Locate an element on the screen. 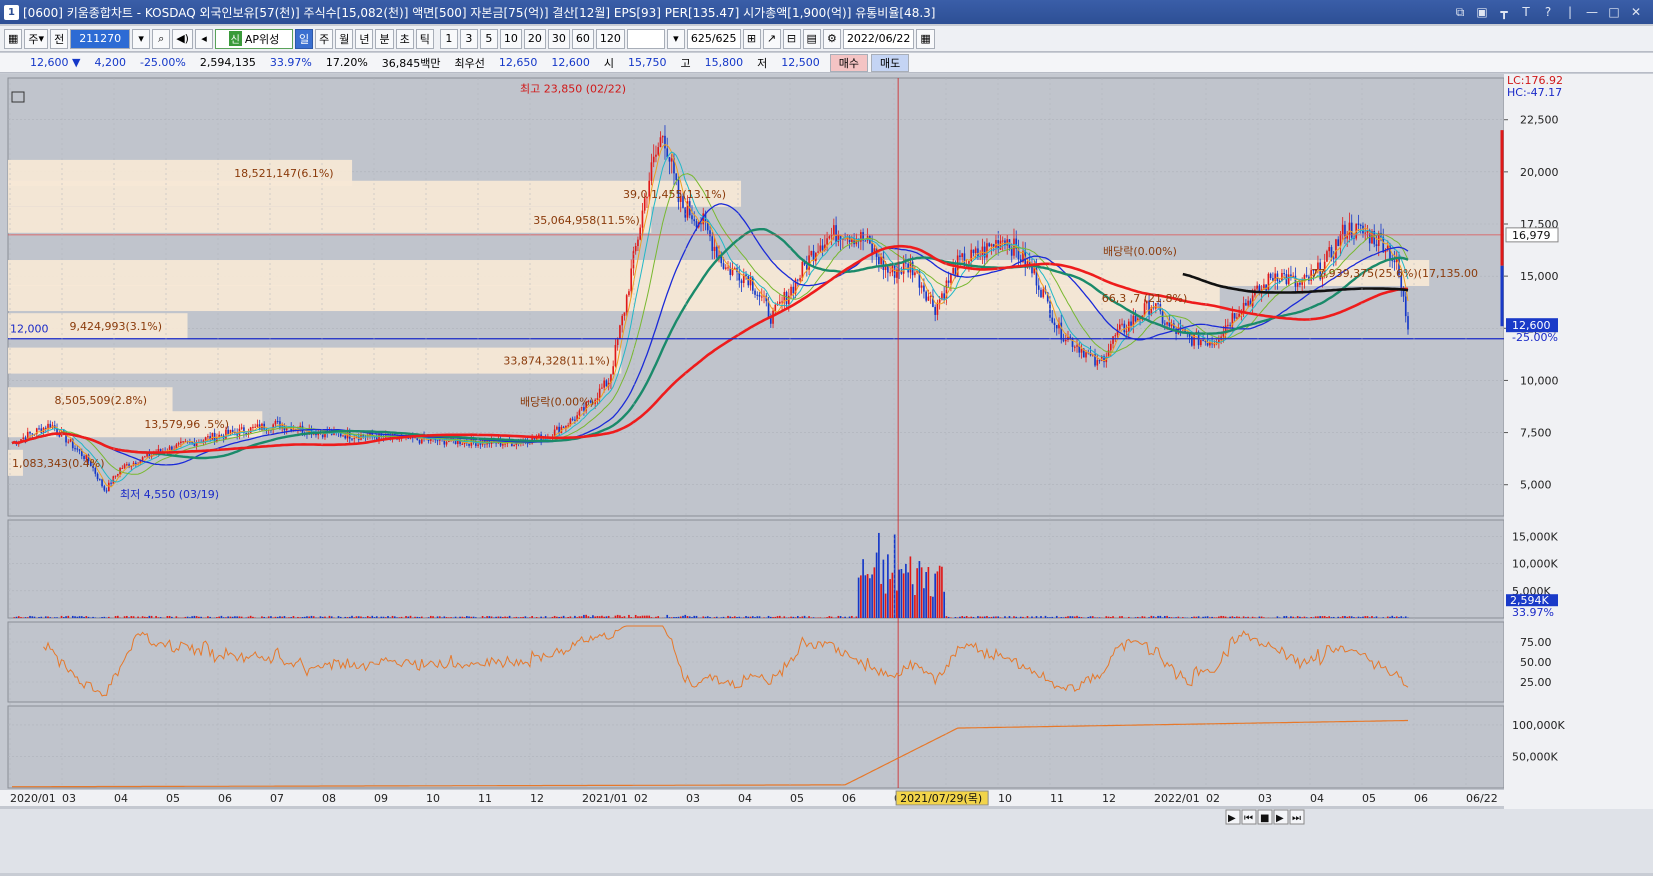 This screenshot has width=1653, height=876. date-input: 2022/06/22 is located at coordinates (878, 39).